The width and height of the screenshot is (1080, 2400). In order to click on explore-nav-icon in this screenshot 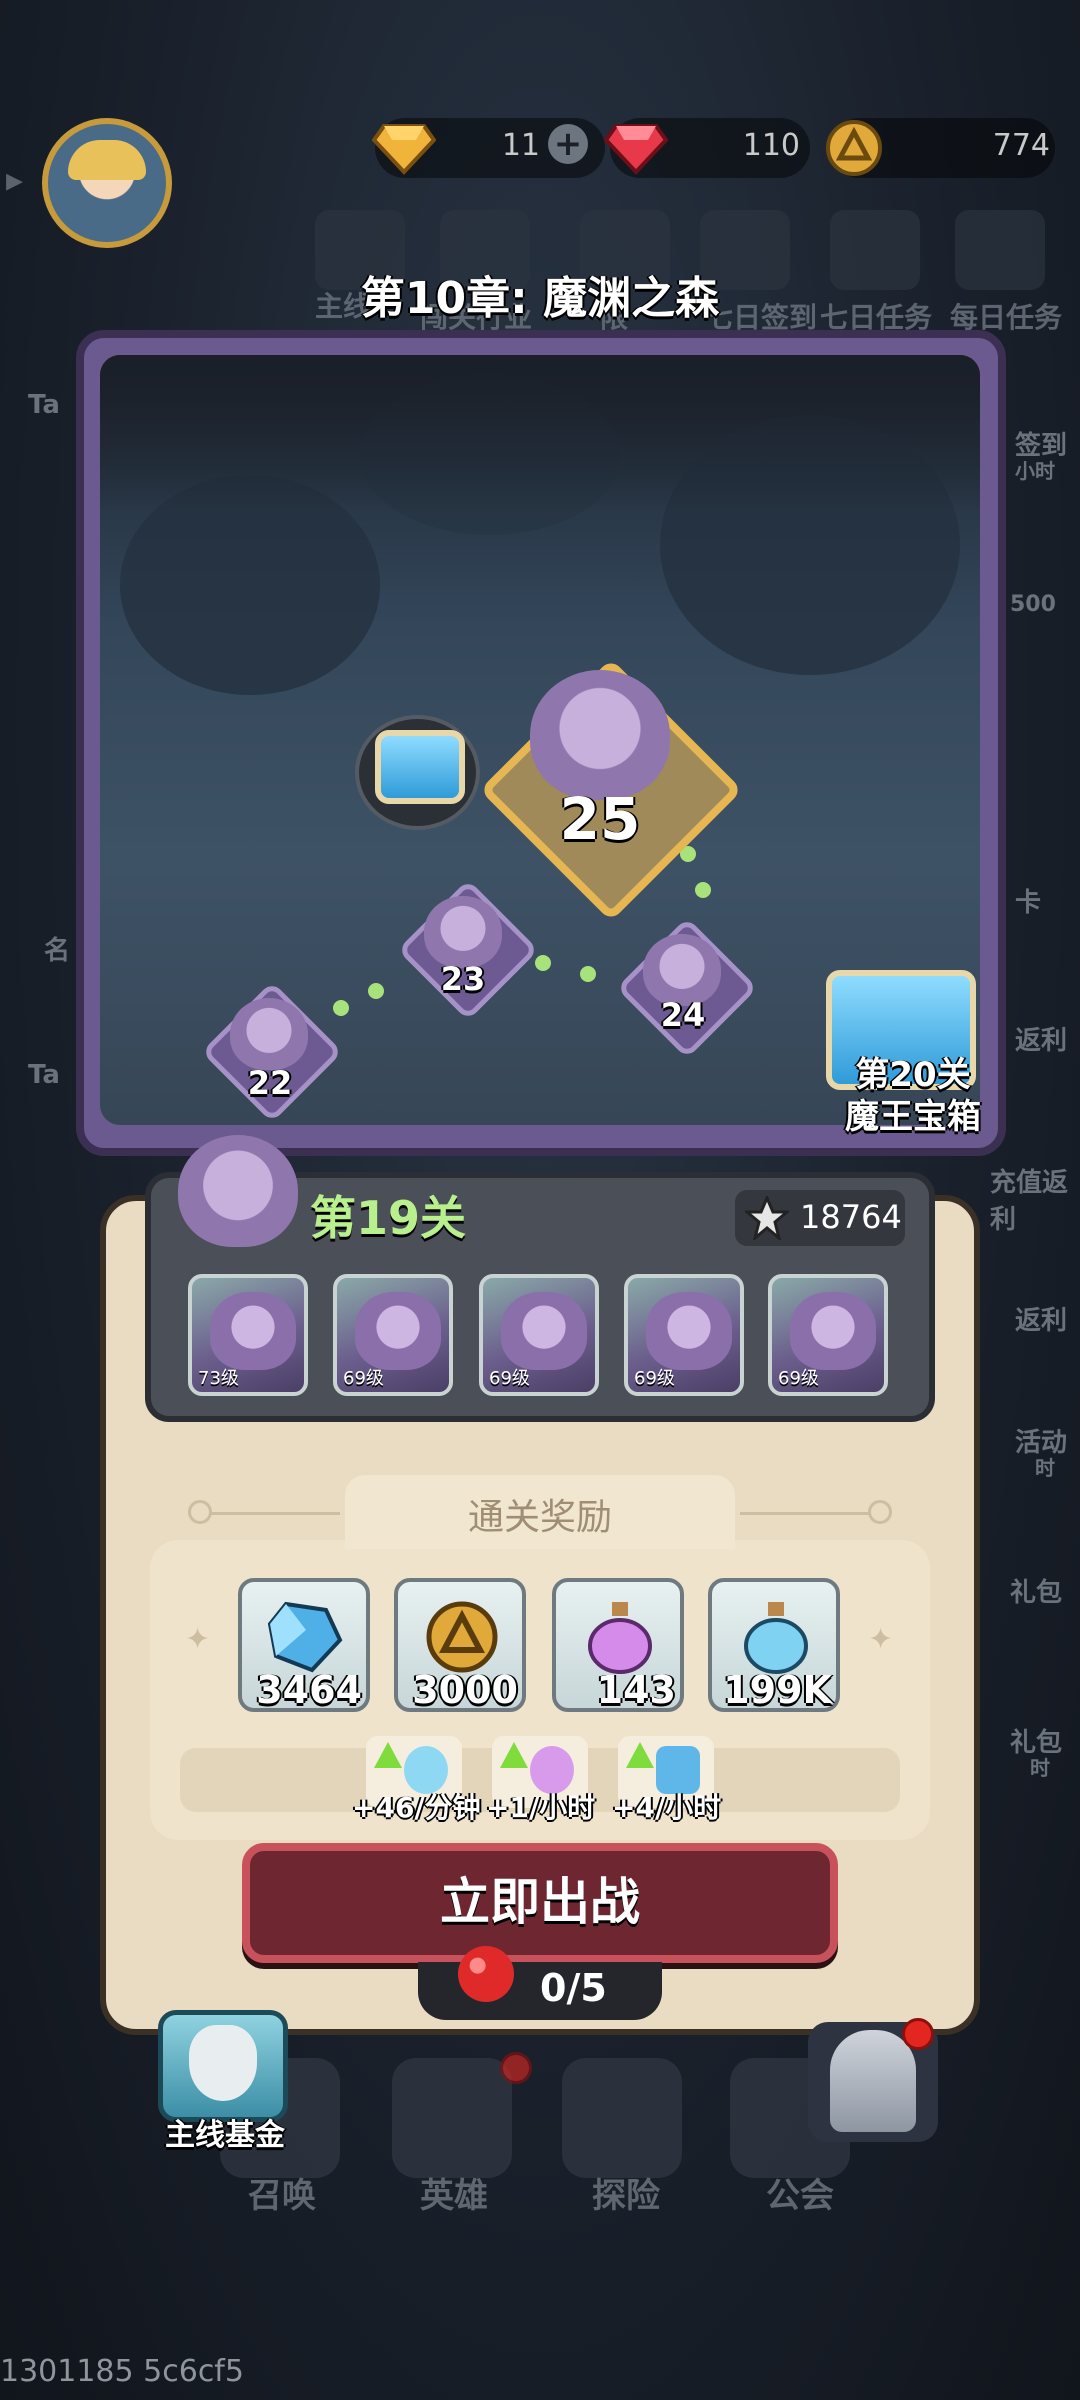, I will do `click(622, 2118)`.